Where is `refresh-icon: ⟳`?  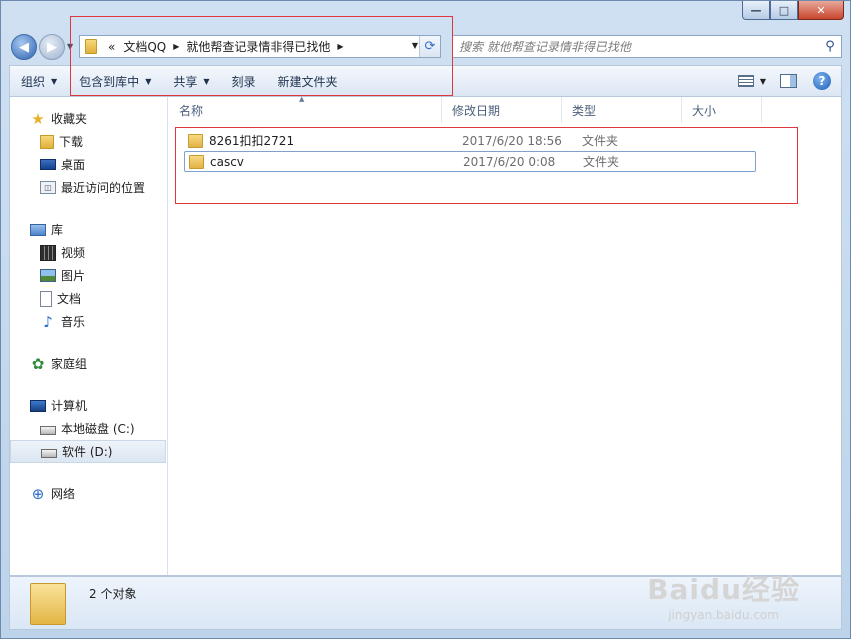 refresh-icon: ⟳ is located at coordinates (430, 46).